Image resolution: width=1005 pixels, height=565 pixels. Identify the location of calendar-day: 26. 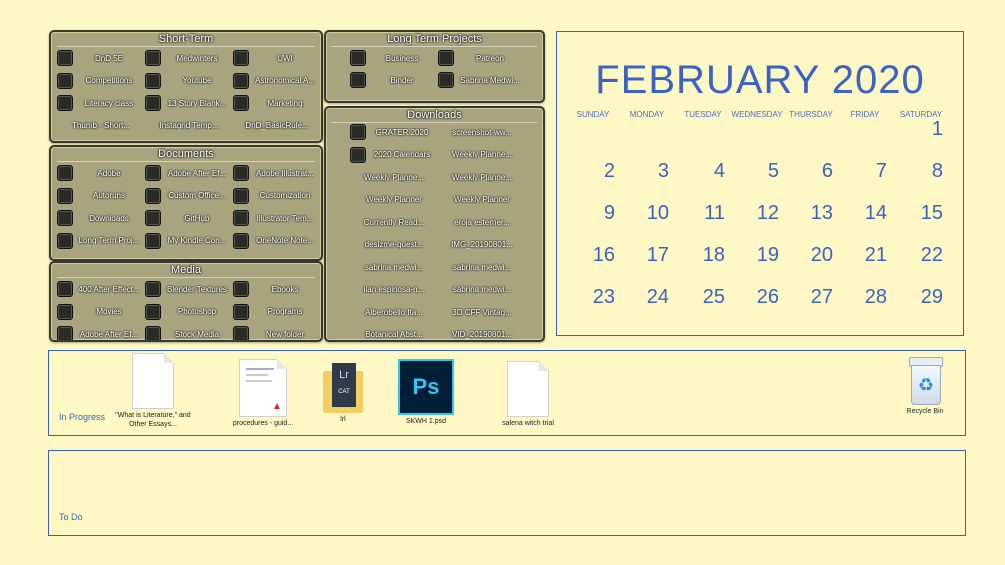
(767, 297).